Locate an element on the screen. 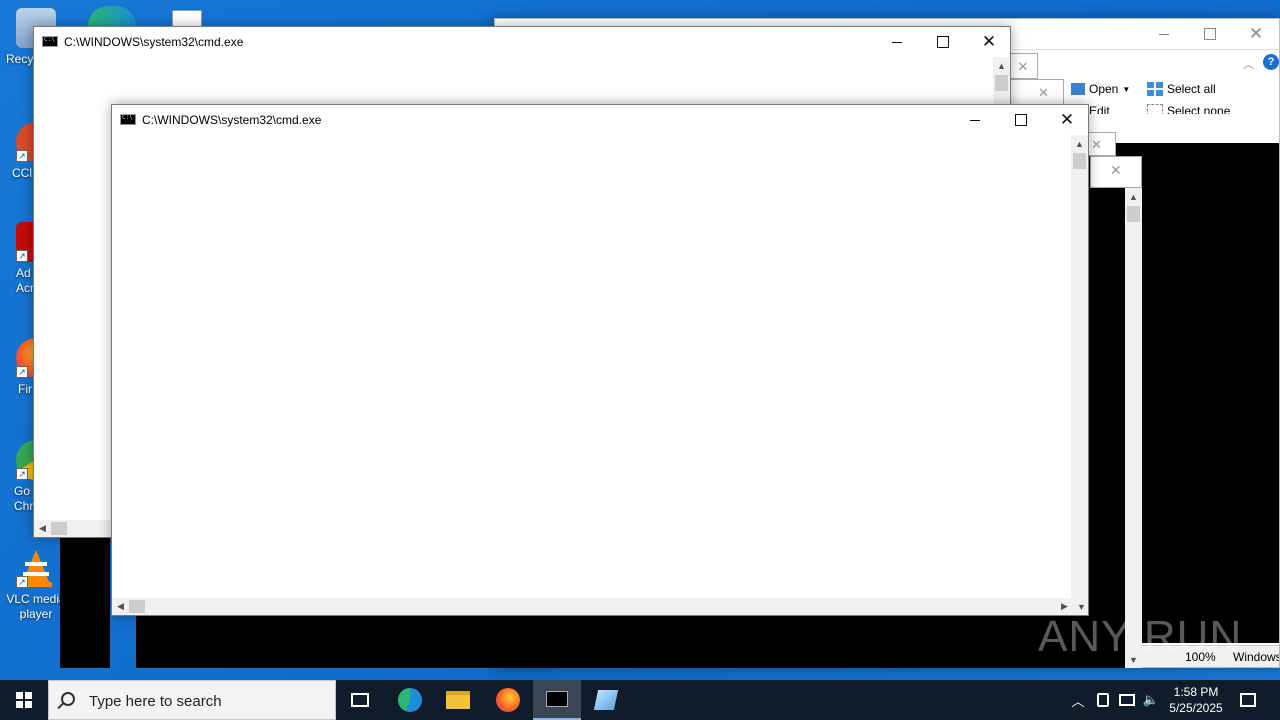 The height and width of the screenshot is (720, 1280). clock: 1:58 PM 5/25/2025 is located at coordinates (1196, 700).